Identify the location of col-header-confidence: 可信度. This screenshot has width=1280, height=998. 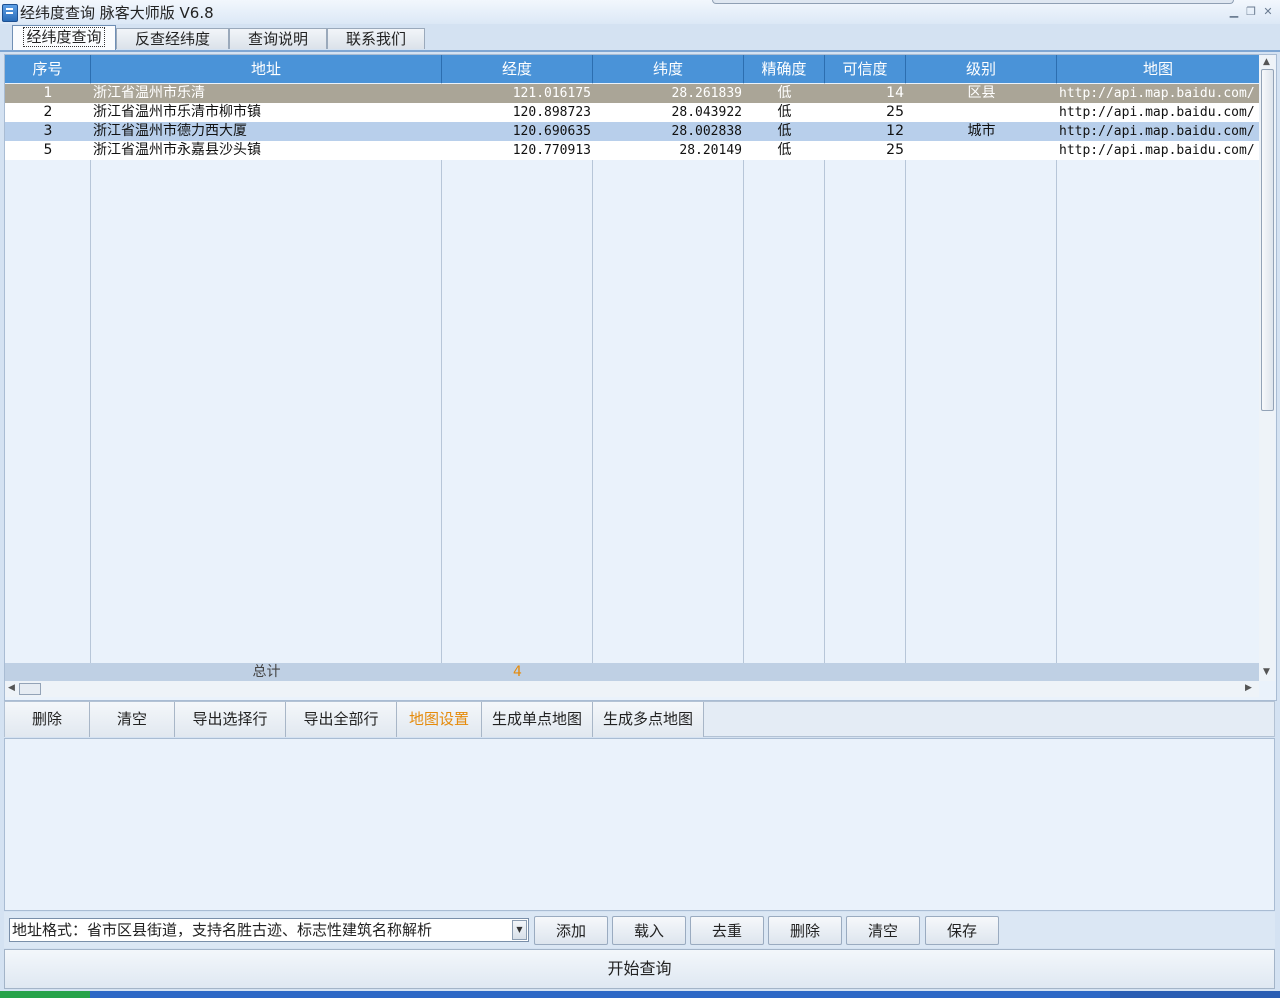
(865, 69).